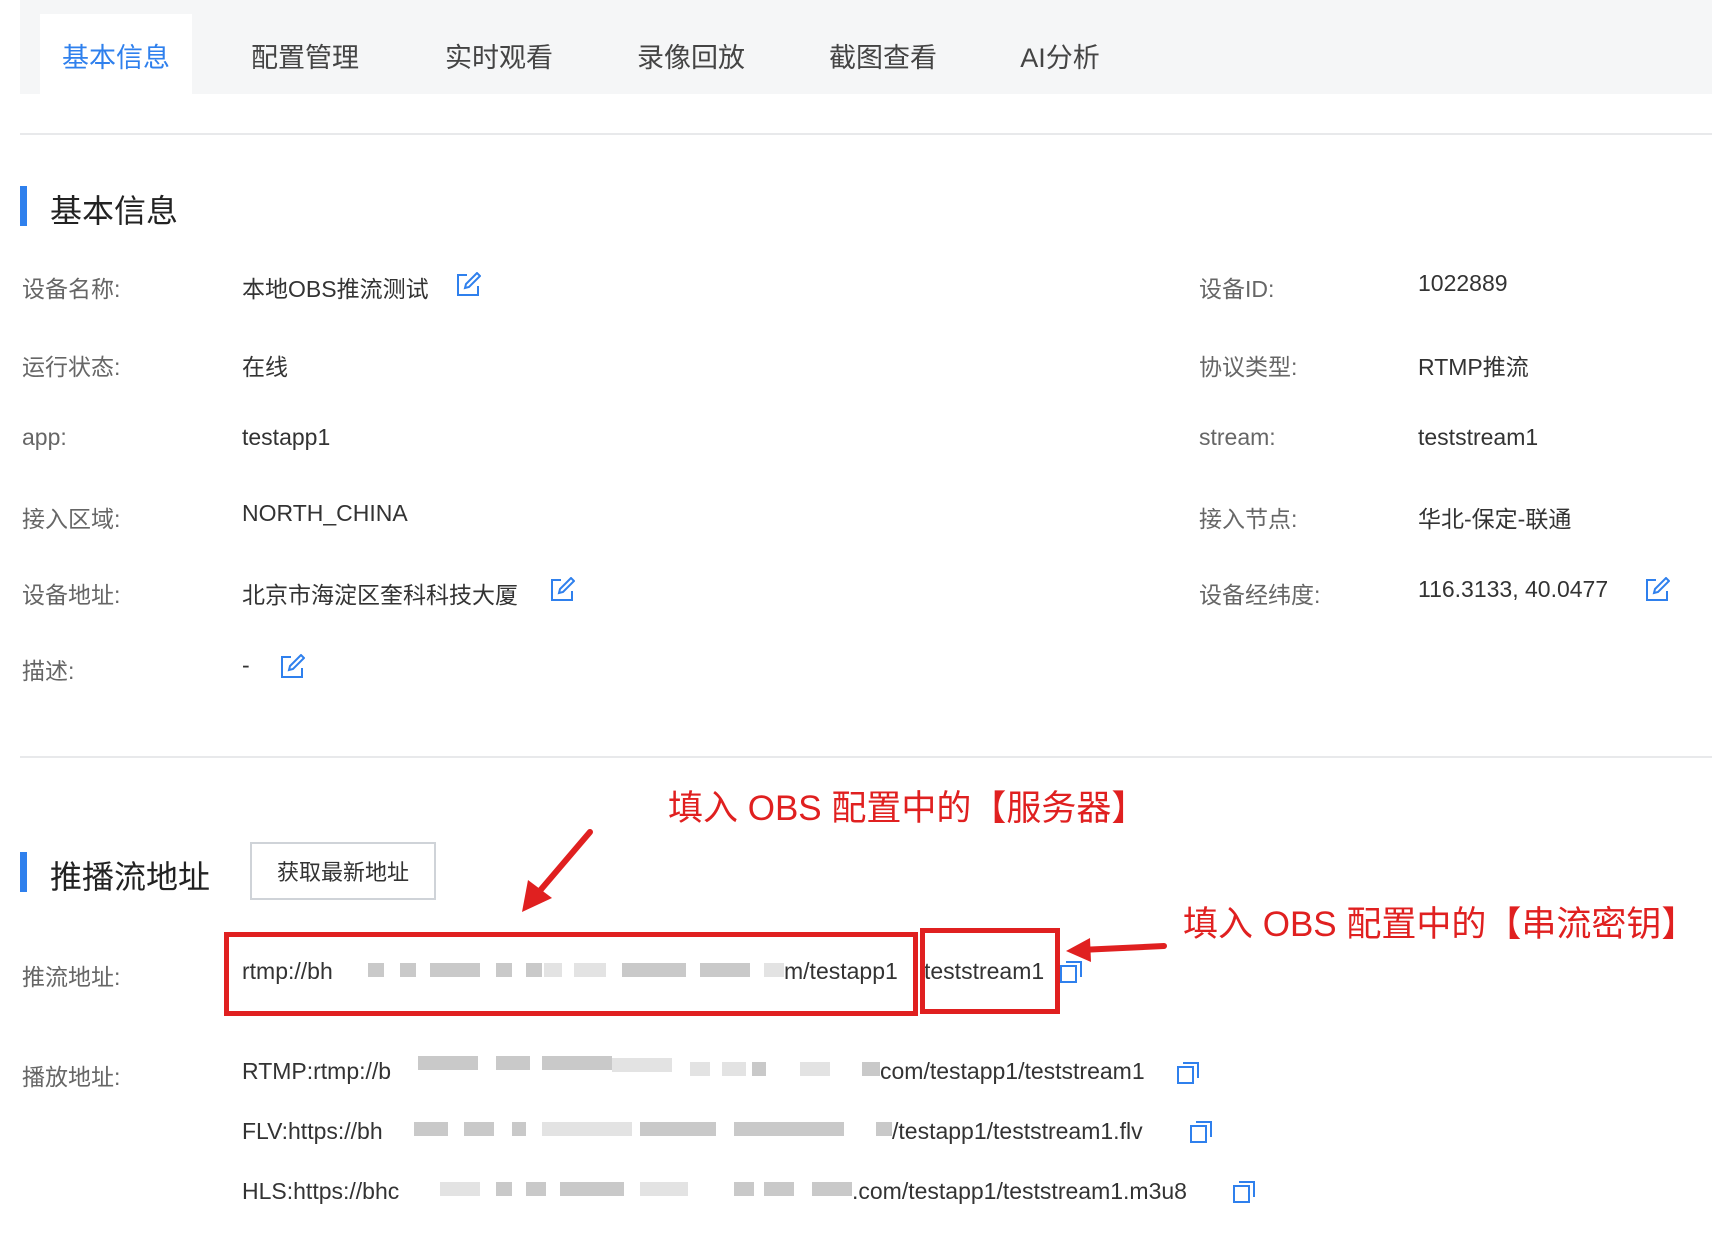  What do you see at coordinates (907, 808) in the screenshot?
I see `annotation-server: 填入 OBS 配置中的【服务器】` at bounding box center [907, 808].